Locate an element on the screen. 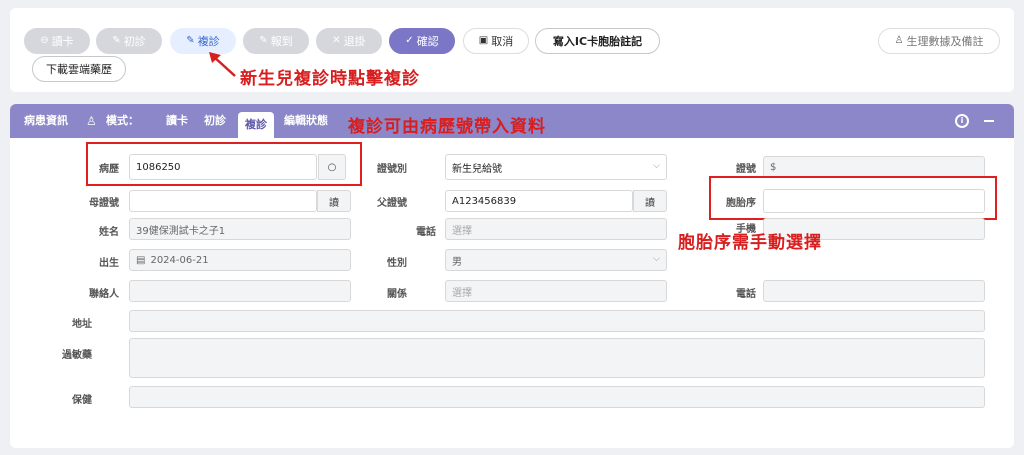 The width and height of the screenshot is (1024, 455). tab-read-card: 讀卡 is located at coordinates (177, 121).